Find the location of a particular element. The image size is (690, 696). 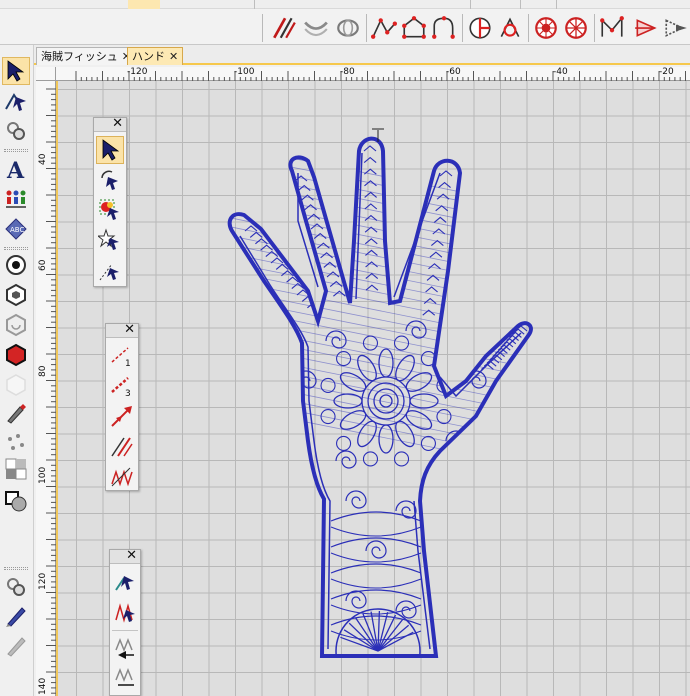

line-stitch-icon is located at coordinates (284, 28).